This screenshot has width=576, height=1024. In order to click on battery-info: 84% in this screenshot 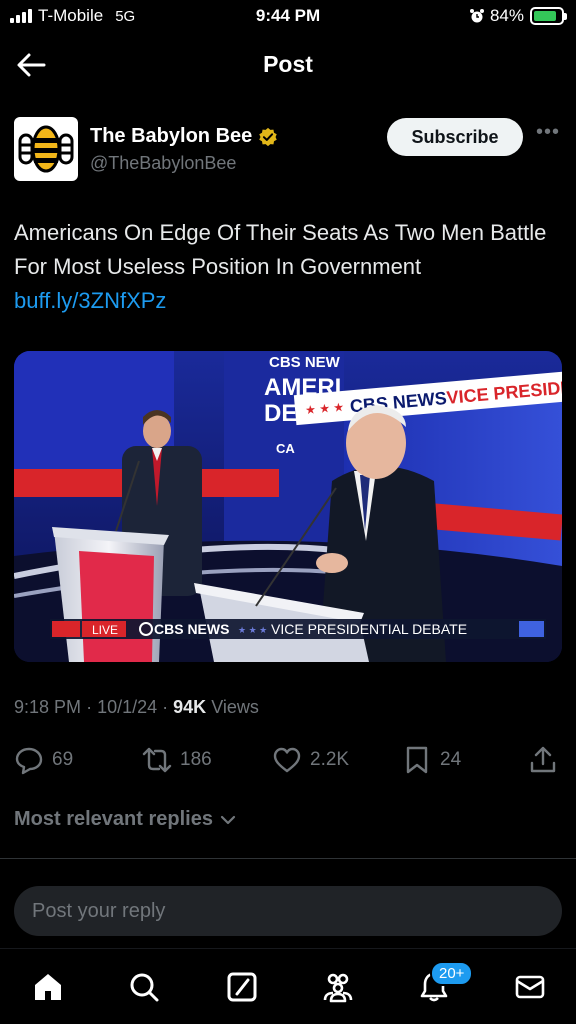, I will do `click(518, 16)`.